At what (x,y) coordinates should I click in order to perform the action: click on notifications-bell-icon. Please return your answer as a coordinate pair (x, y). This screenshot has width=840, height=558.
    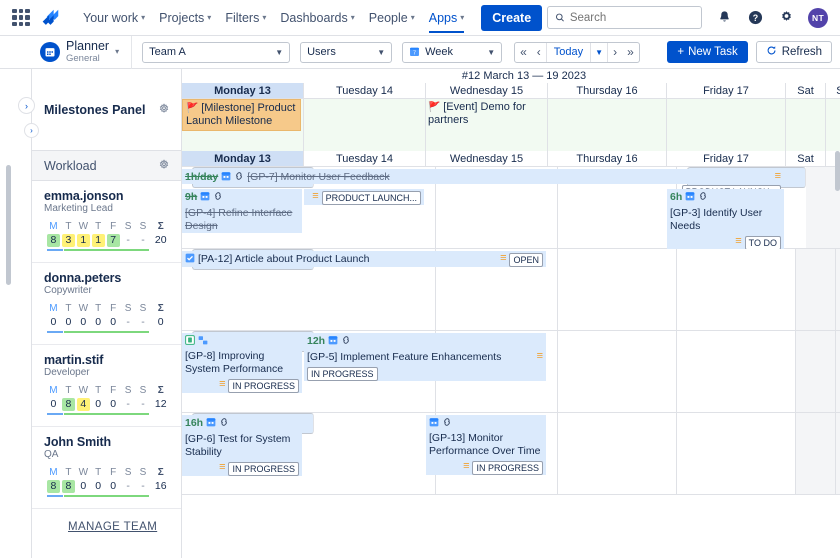
    Looking at the image, I should click on (724, 18).